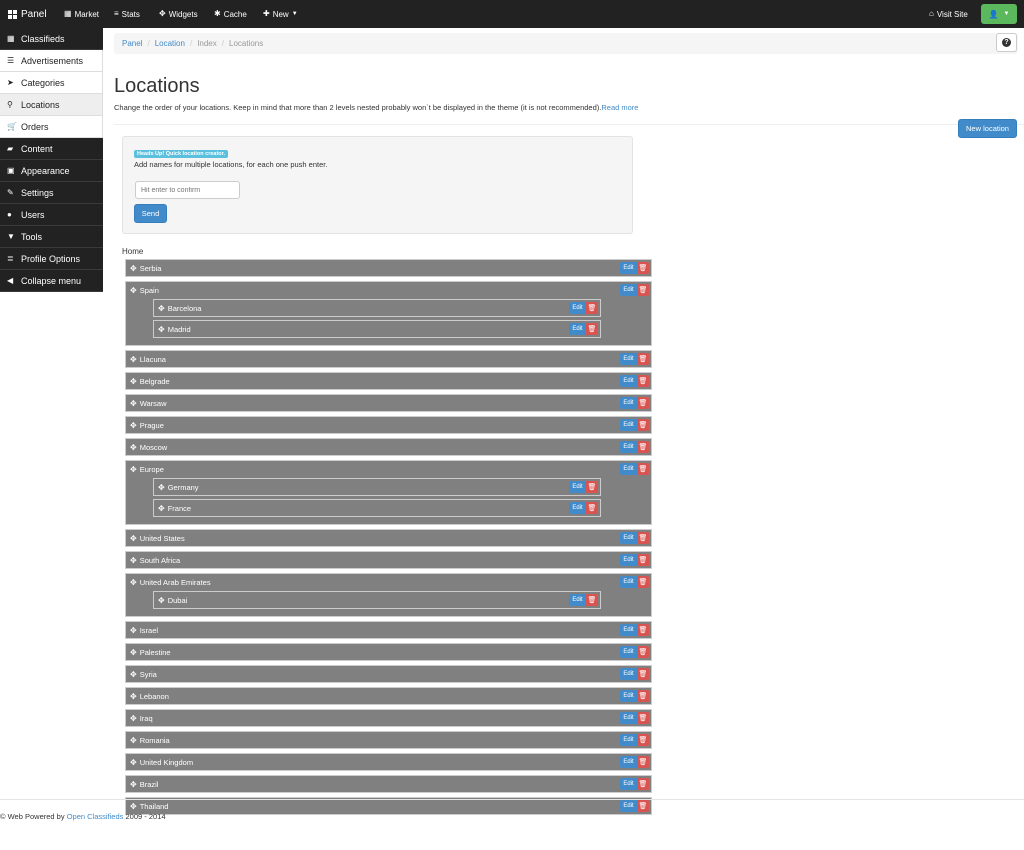 Image resolution: width=1024 pixels, height=850 pixels. Describe the element at coordinates (150, 213) in the screenshot. I see `send-button: Send` at that location.